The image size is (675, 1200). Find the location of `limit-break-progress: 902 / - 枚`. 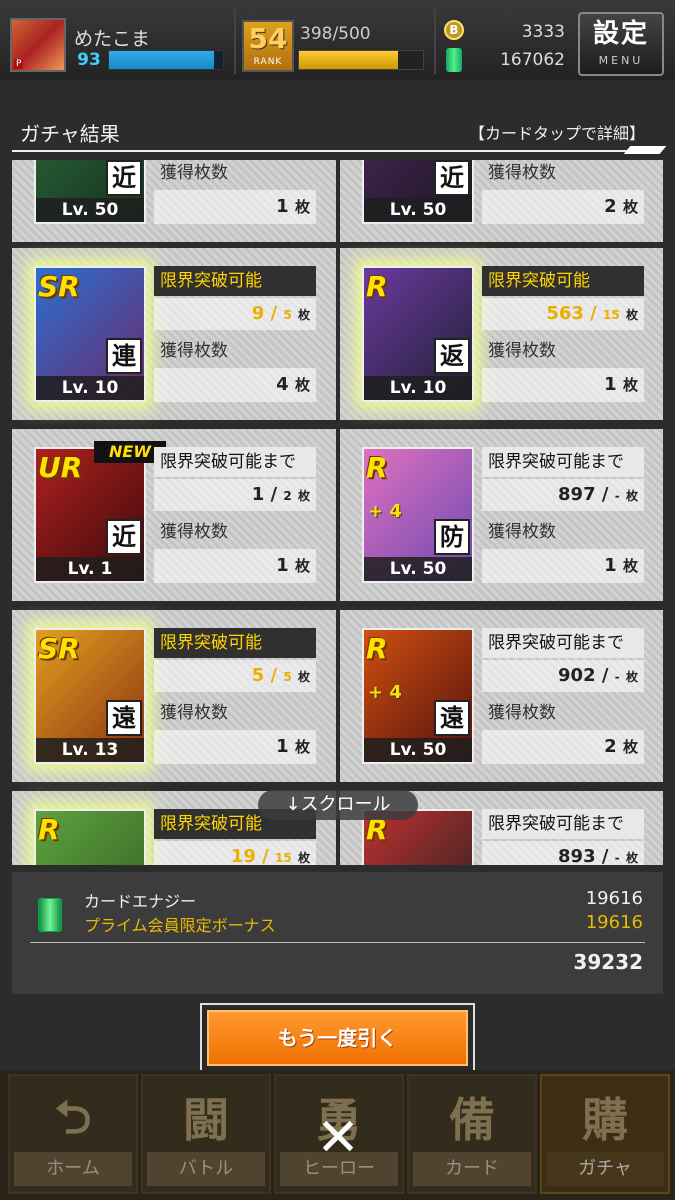

limit-break-progress: 902 / - 枚 is located at coordinates (563, 676).